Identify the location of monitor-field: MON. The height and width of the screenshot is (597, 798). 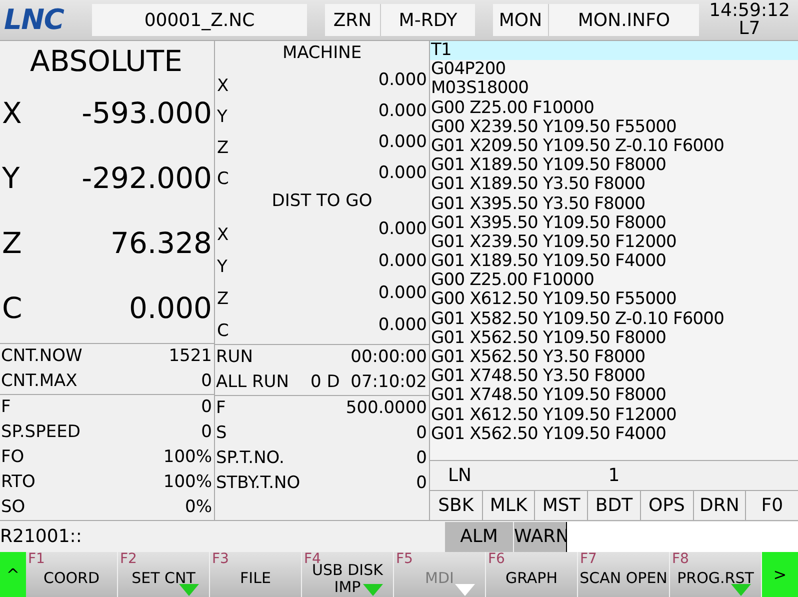
(521, 20).